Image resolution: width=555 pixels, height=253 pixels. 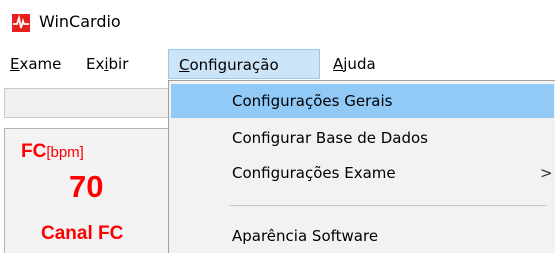 What do you see at coordinates (305, 236) in the screenshot?
I see `menu-item-label: Aparência Software` at bounding box center [305, 236].